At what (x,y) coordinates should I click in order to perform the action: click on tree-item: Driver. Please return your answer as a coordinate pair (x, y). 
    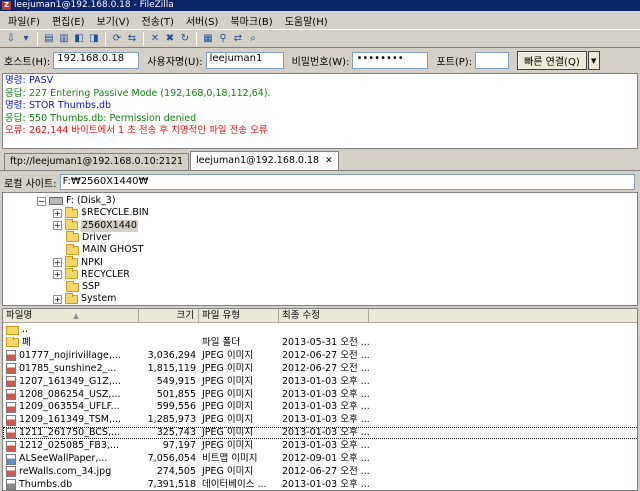
    Looking at the image, I should click on (82, 237).